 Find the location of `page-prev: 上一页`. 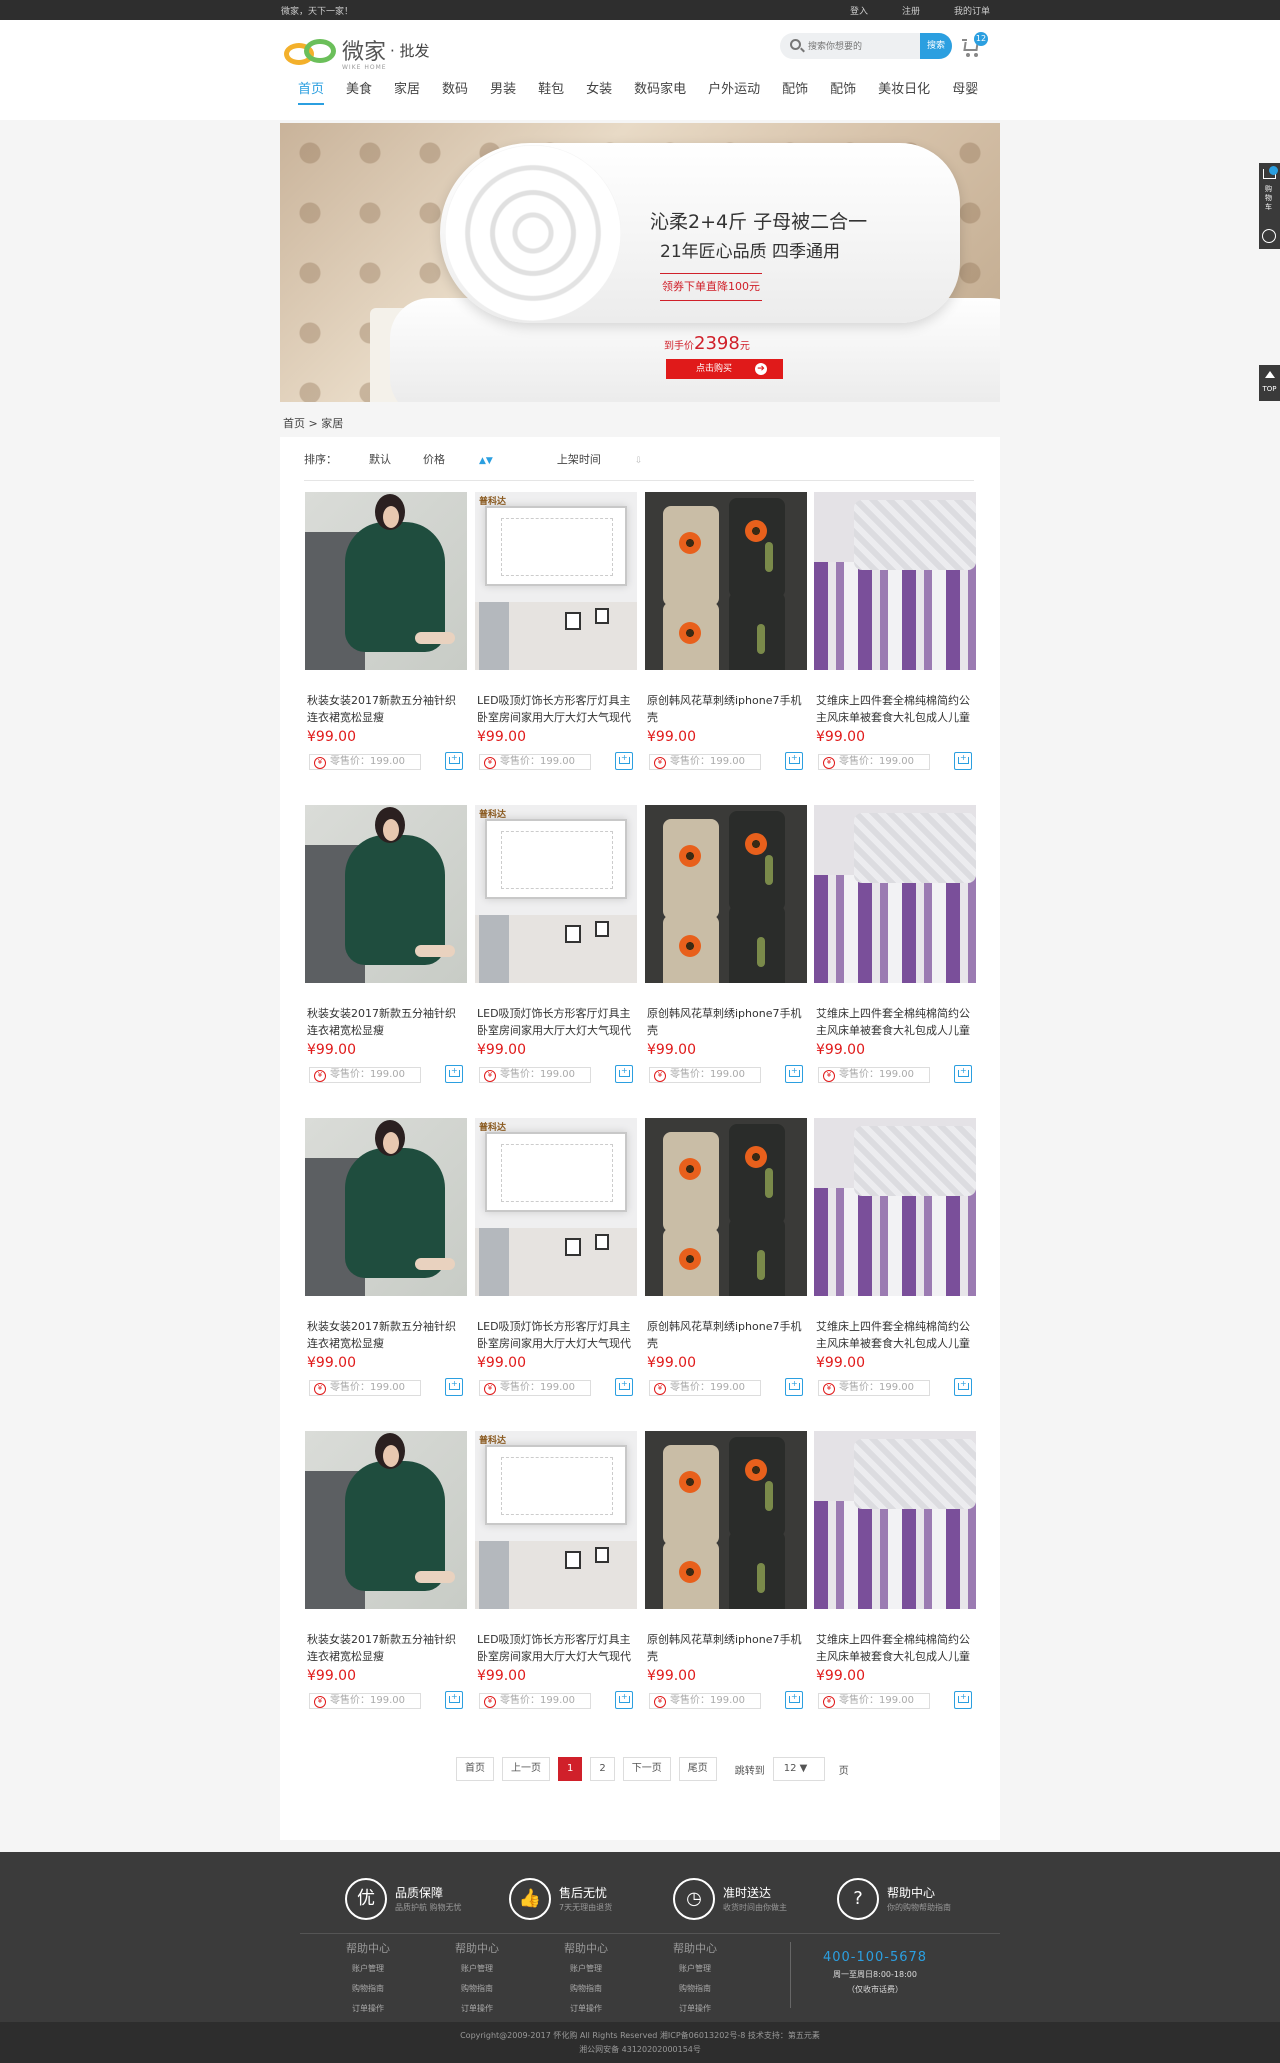

page-prev: 上一页 is located at coordinates (526, 1769).